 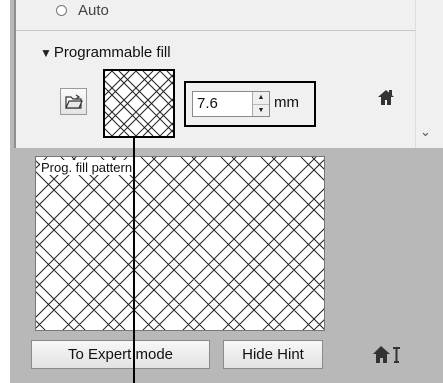 I want to click on programmable-fill-section-header: ▼ Programmable fill, so click(x=105, y=52).